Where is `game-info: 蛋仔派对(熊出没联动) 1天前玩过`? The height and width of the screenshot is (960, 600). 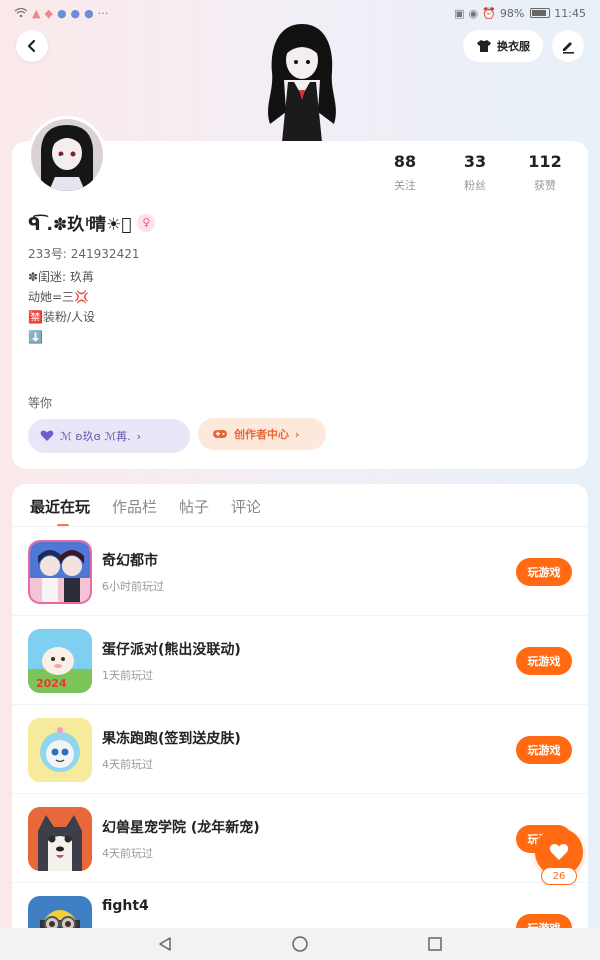
game-info: 蛋仔派对(熊出没联动) 1天前玩过 is located at coordinates (171, 661).